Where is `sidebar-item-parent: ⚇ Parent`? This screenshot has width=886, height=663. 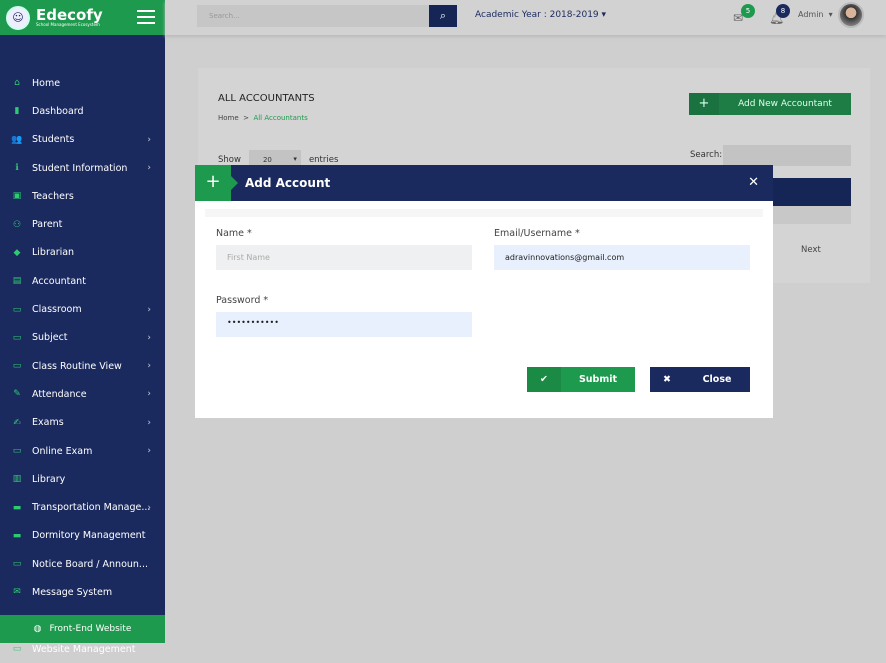 sidebar-item-parent: ⚇ Parent is located at coordinates (82, 224).